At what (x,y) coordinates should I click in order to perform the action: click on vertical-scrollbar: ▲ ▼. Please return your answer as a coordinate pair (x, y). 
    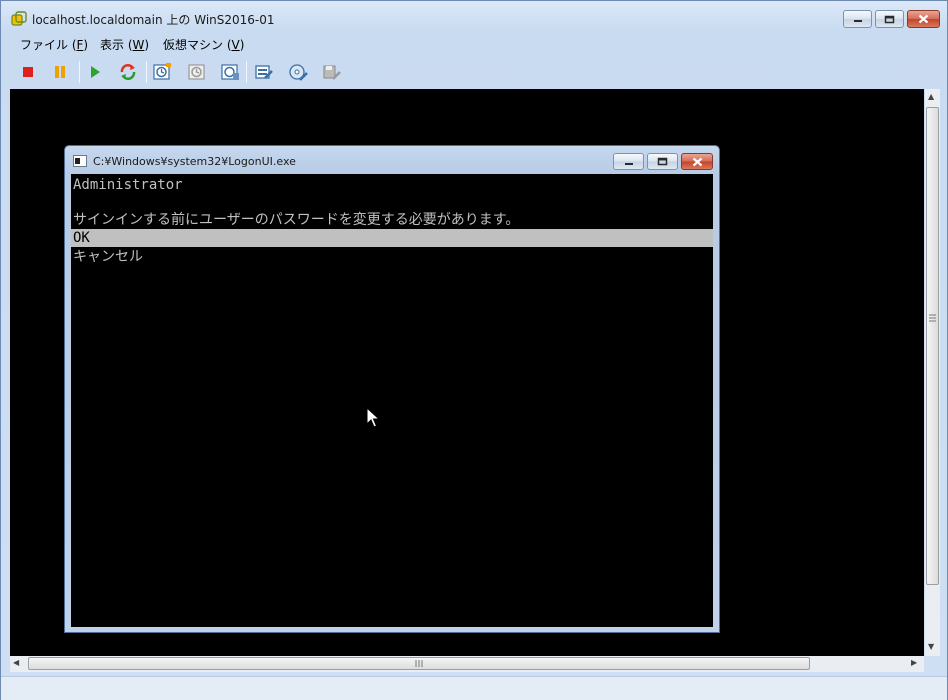
    Looking at the image, I should click on (932, 372).